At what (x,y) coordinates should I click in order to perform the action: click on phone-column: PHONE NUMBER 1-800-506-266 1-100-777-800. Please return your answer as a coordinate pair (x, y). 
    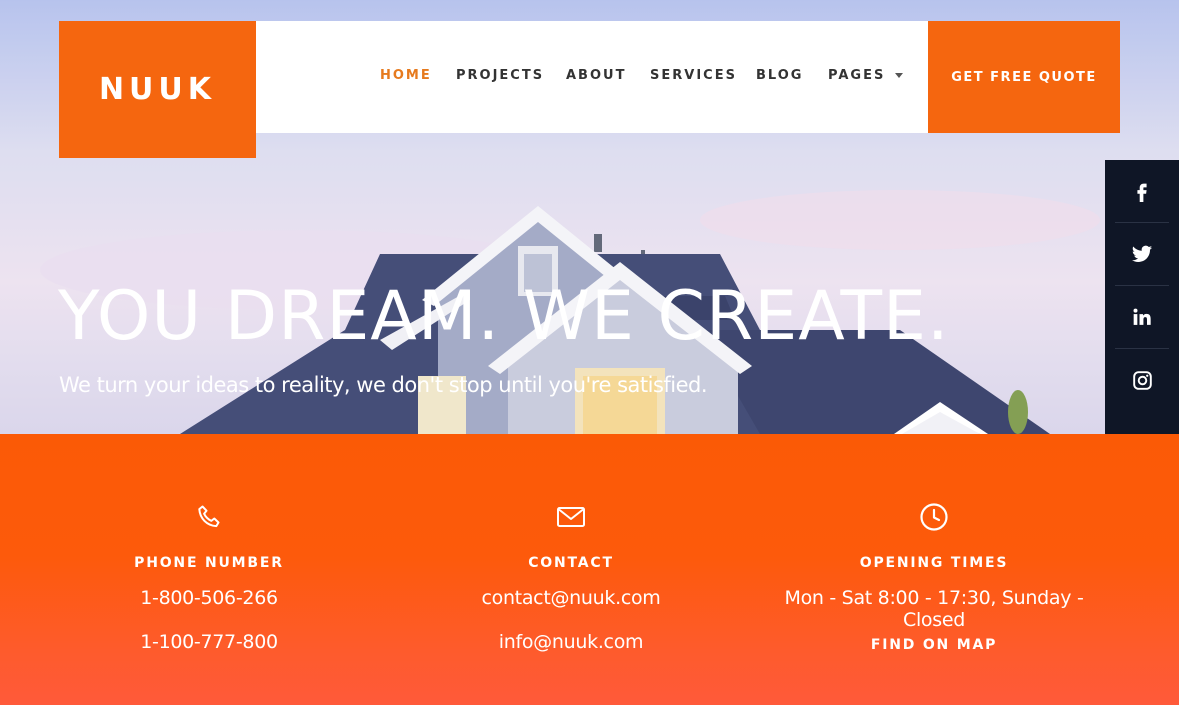
    Looking at the image, I should click on (209, 569).